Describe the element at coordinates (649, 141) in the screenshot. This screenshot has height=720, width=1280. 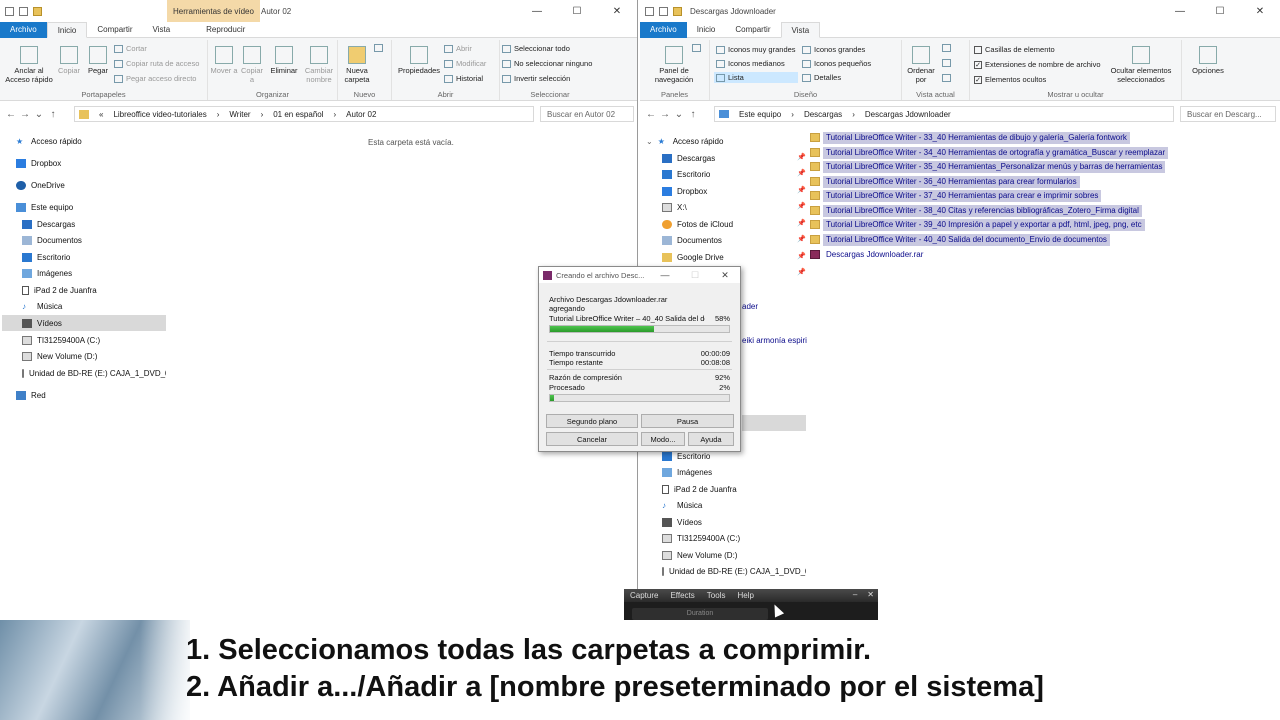
I see `expand-icon: ⌄` at that location.